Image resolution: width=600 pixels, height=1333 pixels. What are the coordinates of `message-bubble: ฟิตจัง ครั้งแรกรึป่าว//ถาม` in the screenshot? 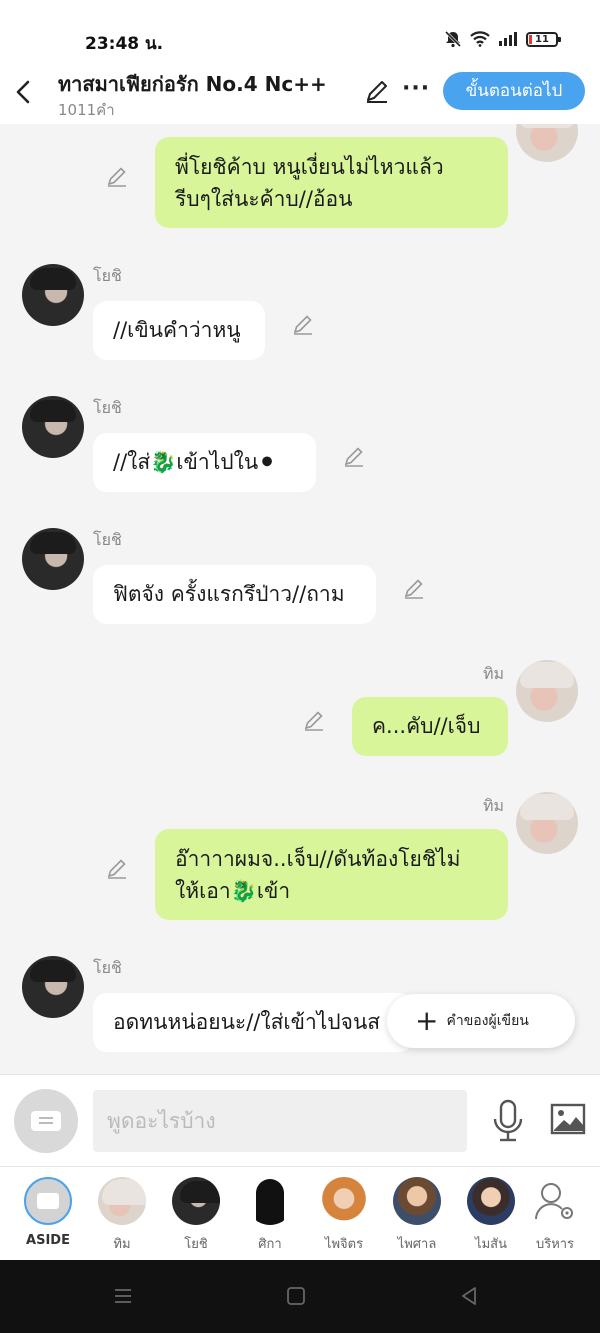 It's located at (234, 594).